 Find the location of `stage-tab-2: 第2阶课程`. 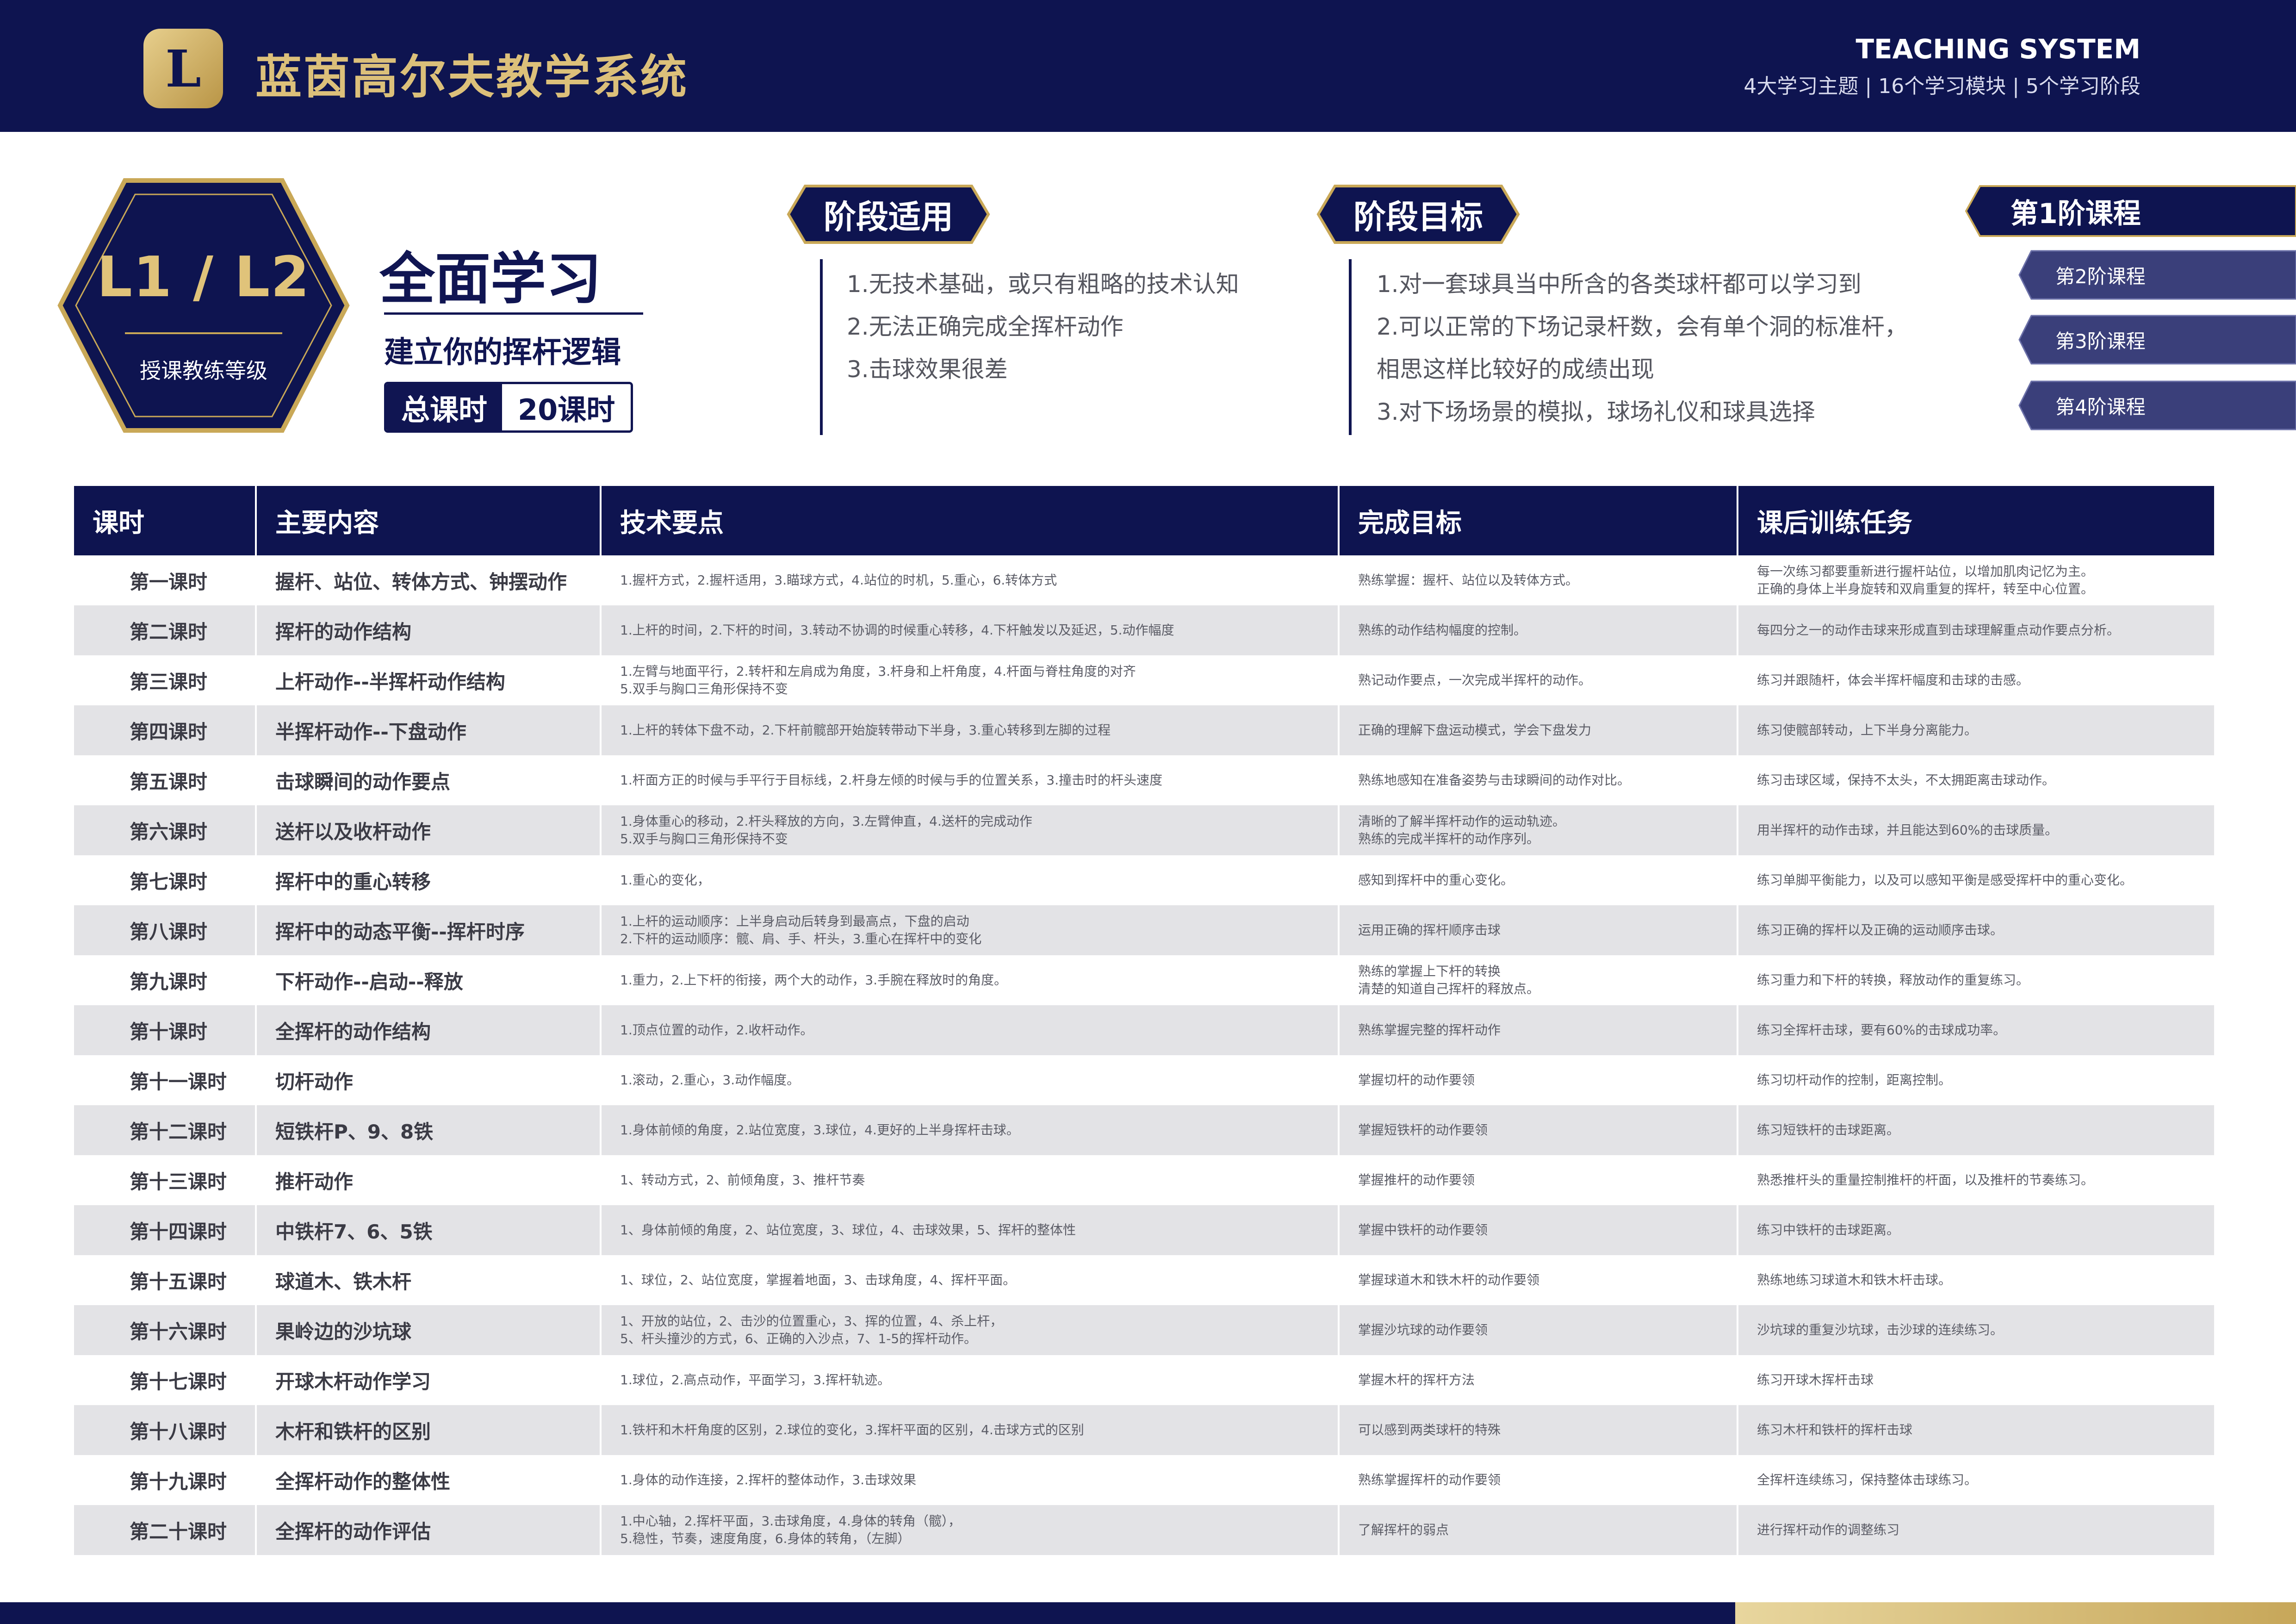

stage-tab-2: 第2阶课程 is located at coordinates (2157, 275).